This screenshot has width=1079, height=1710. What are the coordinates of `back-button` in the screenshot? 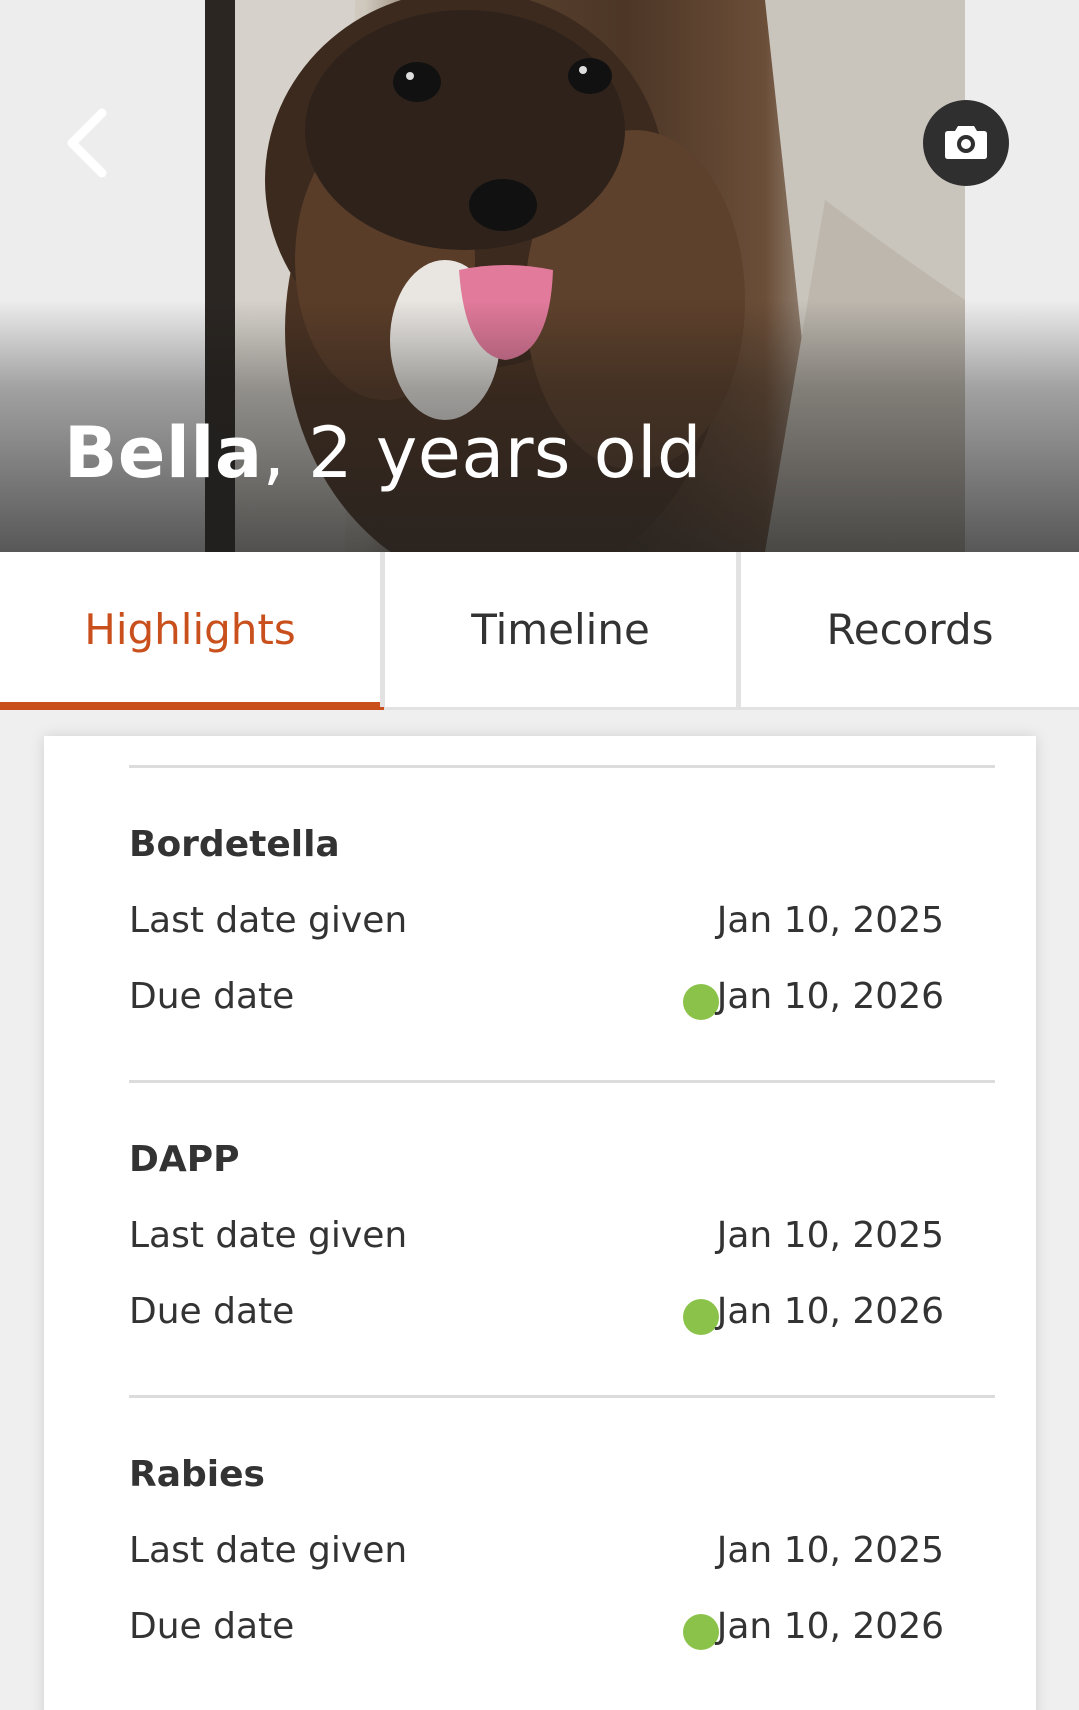 It's located at (90, 142).